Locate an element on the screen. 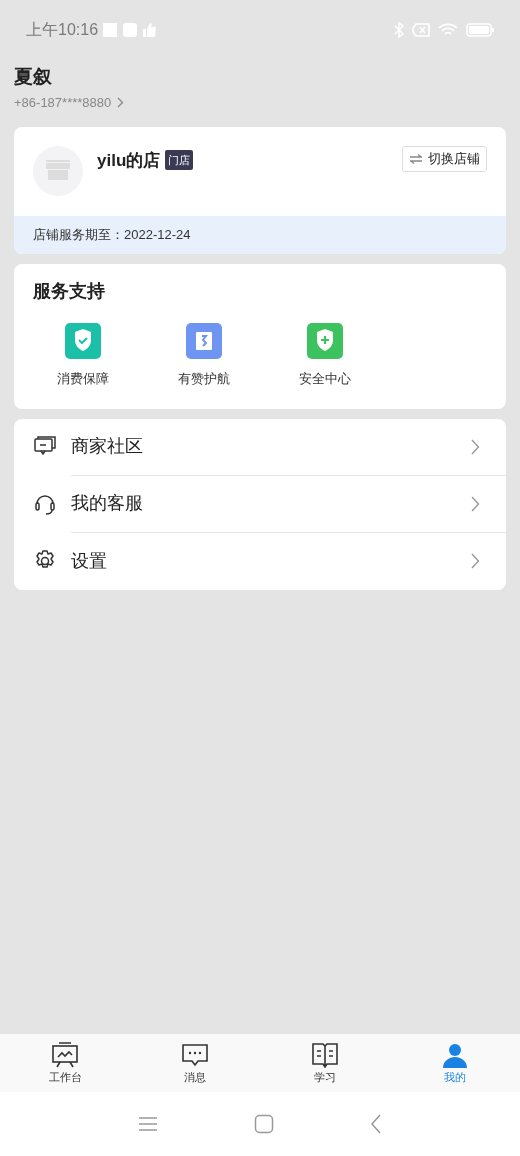  tab: 工作台 is located at coordinates (65, 1063).